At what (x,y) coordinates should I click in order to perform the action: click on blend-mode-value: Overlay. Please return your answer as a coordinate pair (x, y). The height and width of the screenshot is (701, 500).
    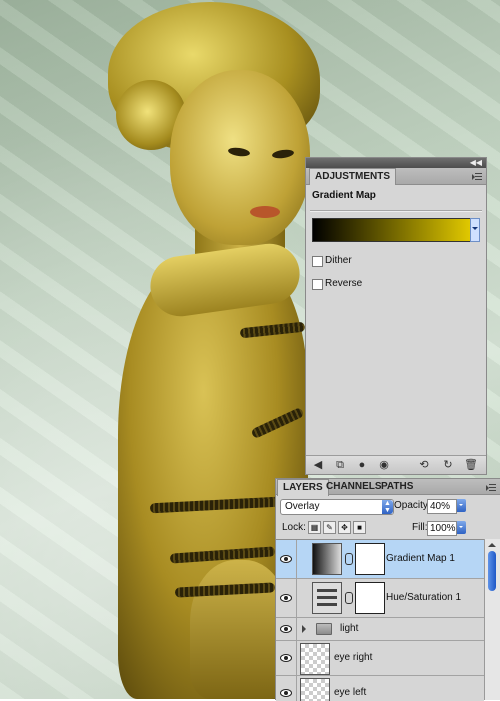
    Looking at the image, I should click on (302, 506).